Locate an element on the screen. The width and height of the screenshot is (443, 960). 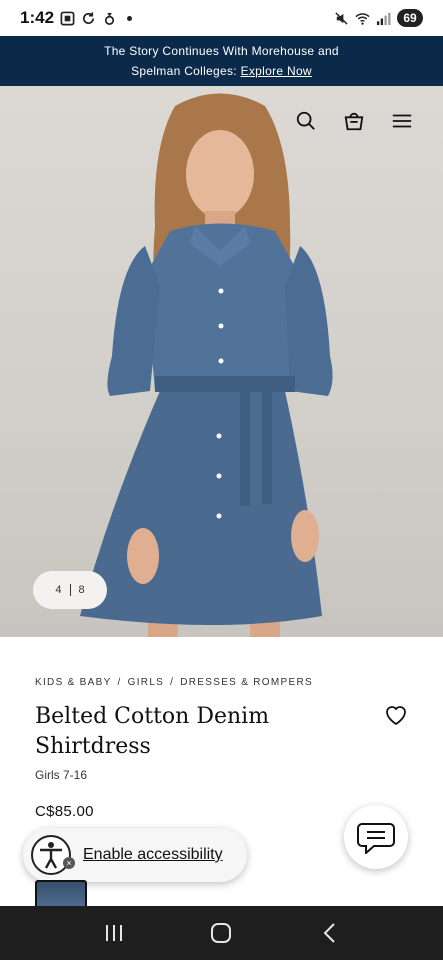
product-price: C$85.00 is located at coordinates (64, 811).